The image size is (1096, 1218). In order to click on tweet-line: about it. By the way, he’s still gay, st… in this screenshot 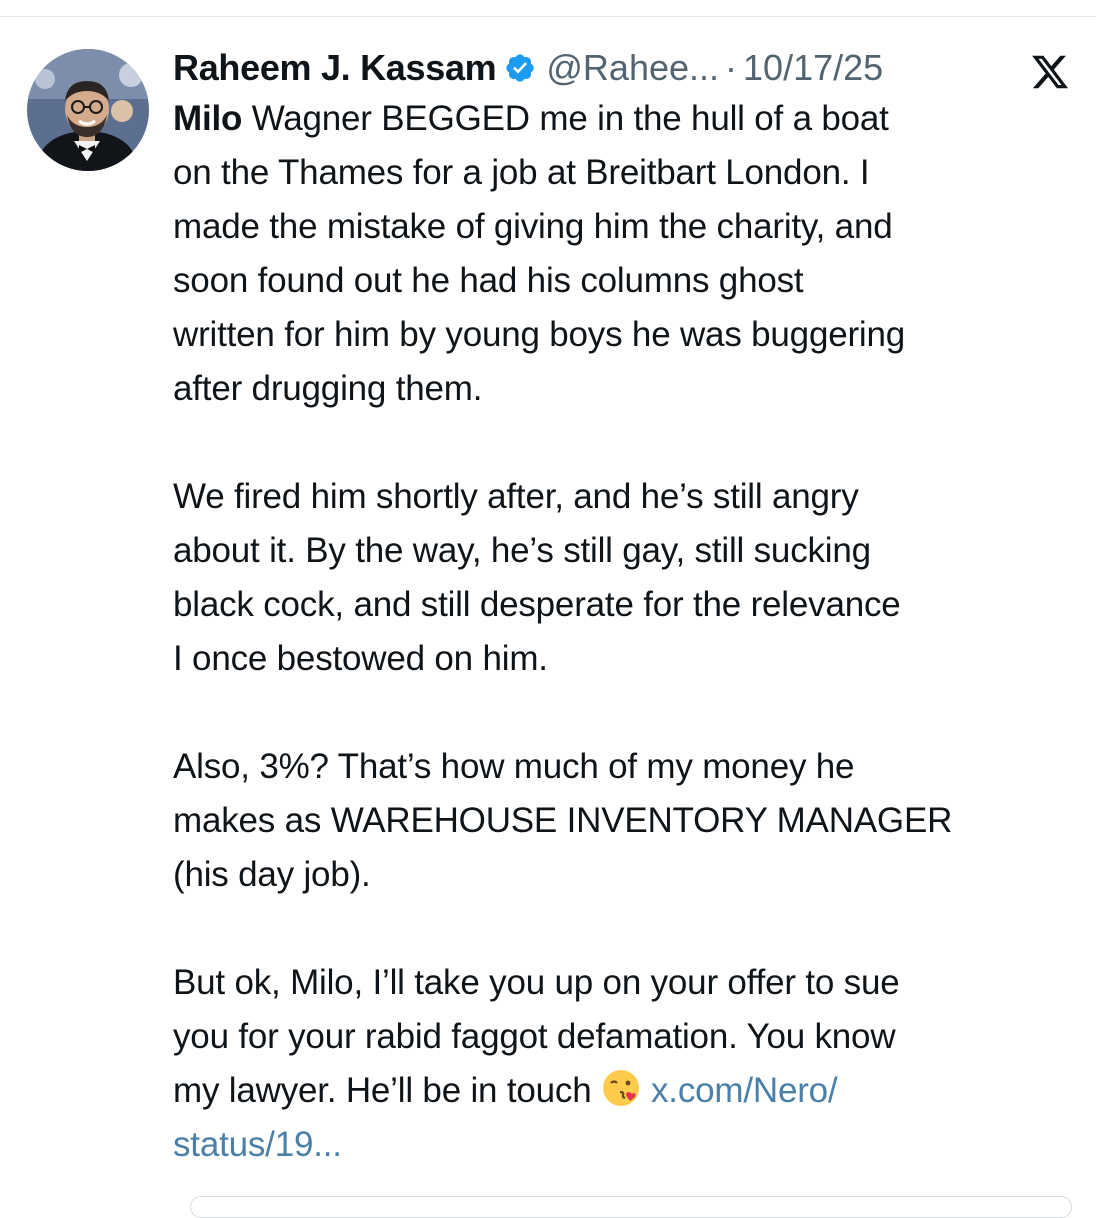, I will do `click(522, 550)`.